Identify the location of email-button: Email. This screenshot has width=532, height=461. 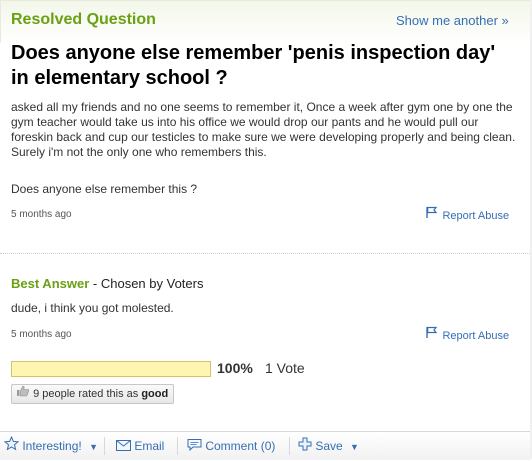
(140, 446).